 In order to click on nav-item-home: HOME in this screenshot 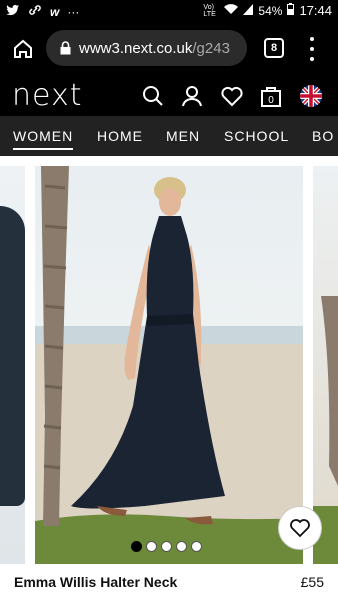, I will do `click(120, 136)`.